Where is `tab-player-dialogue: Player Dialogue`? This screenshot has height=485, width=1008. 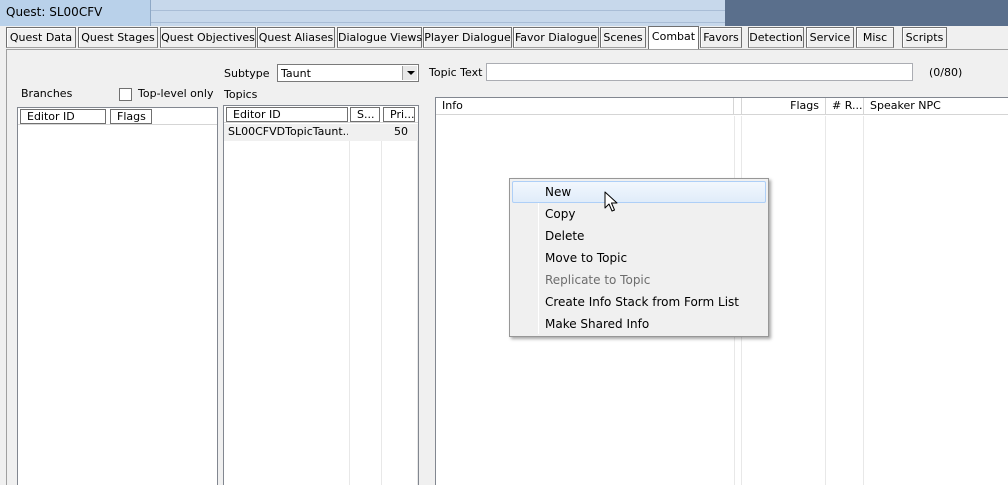
tab-player-dialogue: Player Dialogue is located at coordinates (467, 37).